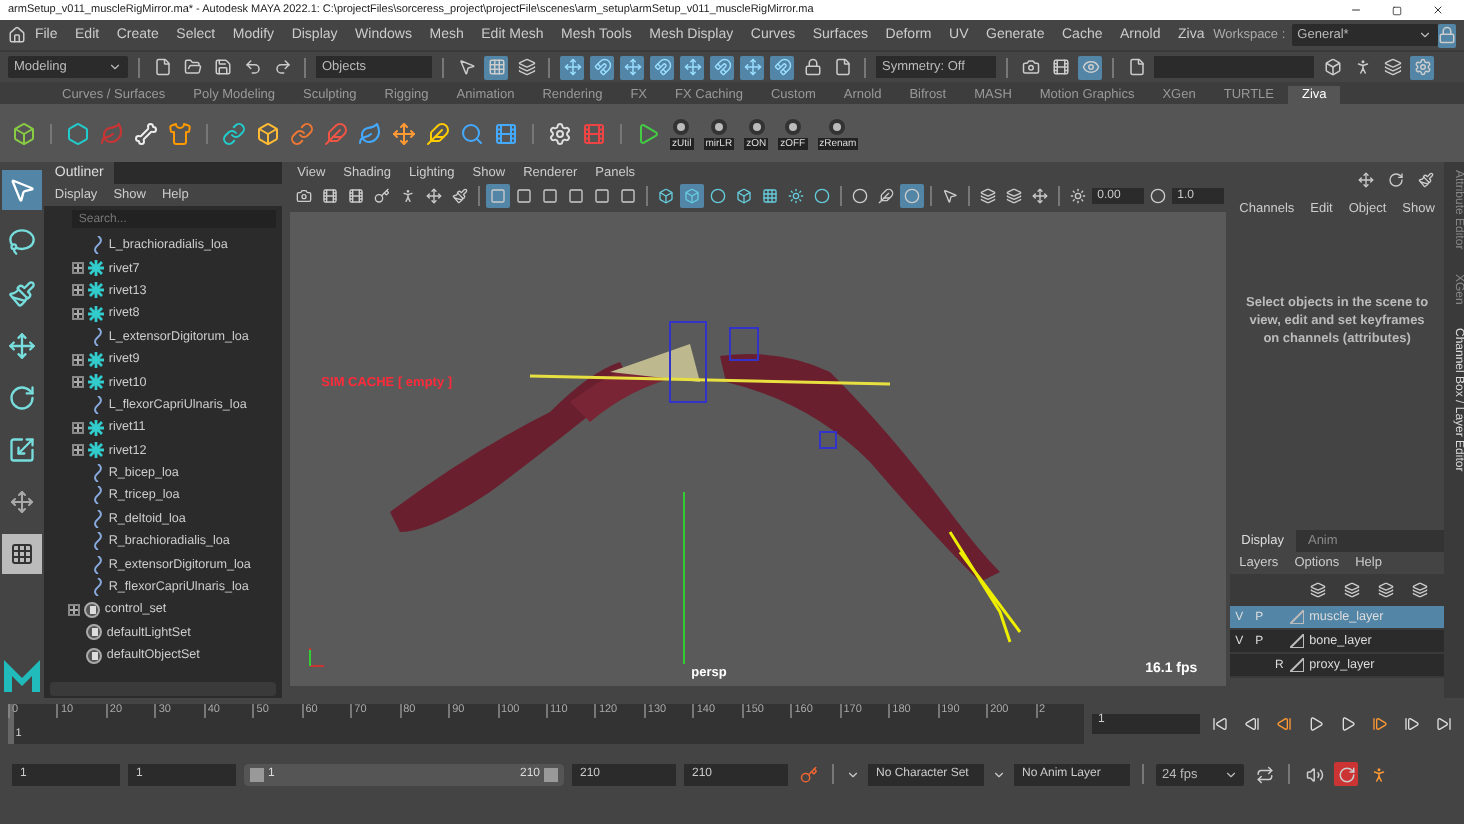 The width and height of the screenshot is (1464, 824). I want to click on play-icon, so click(648, 133).